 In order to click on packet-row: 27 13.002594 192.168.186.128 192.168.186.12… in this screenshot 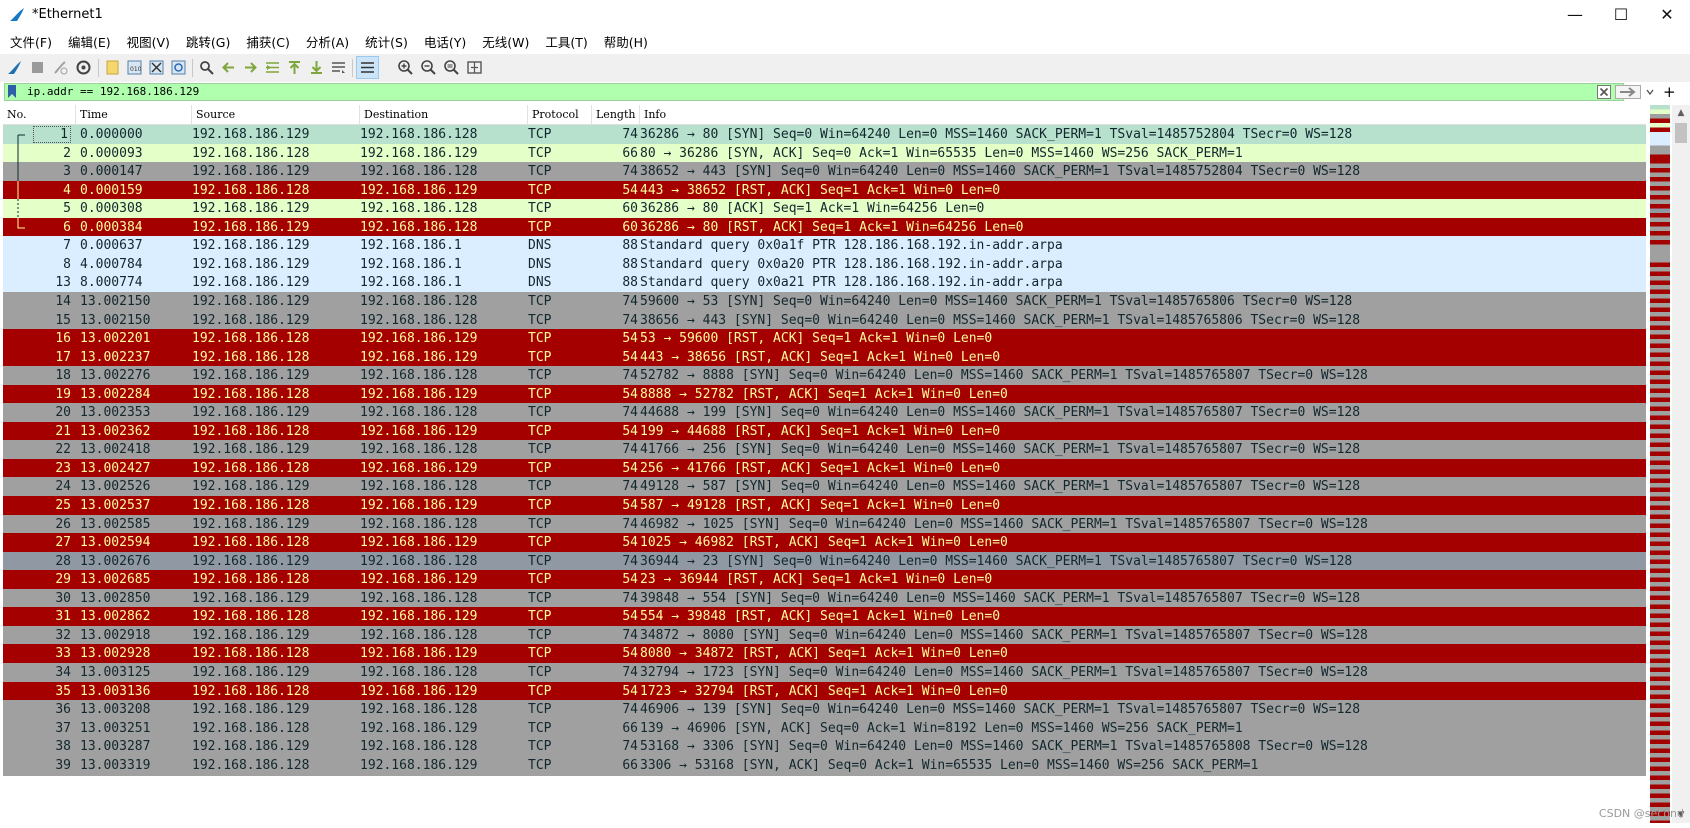, I will do `click(824, 543)`.